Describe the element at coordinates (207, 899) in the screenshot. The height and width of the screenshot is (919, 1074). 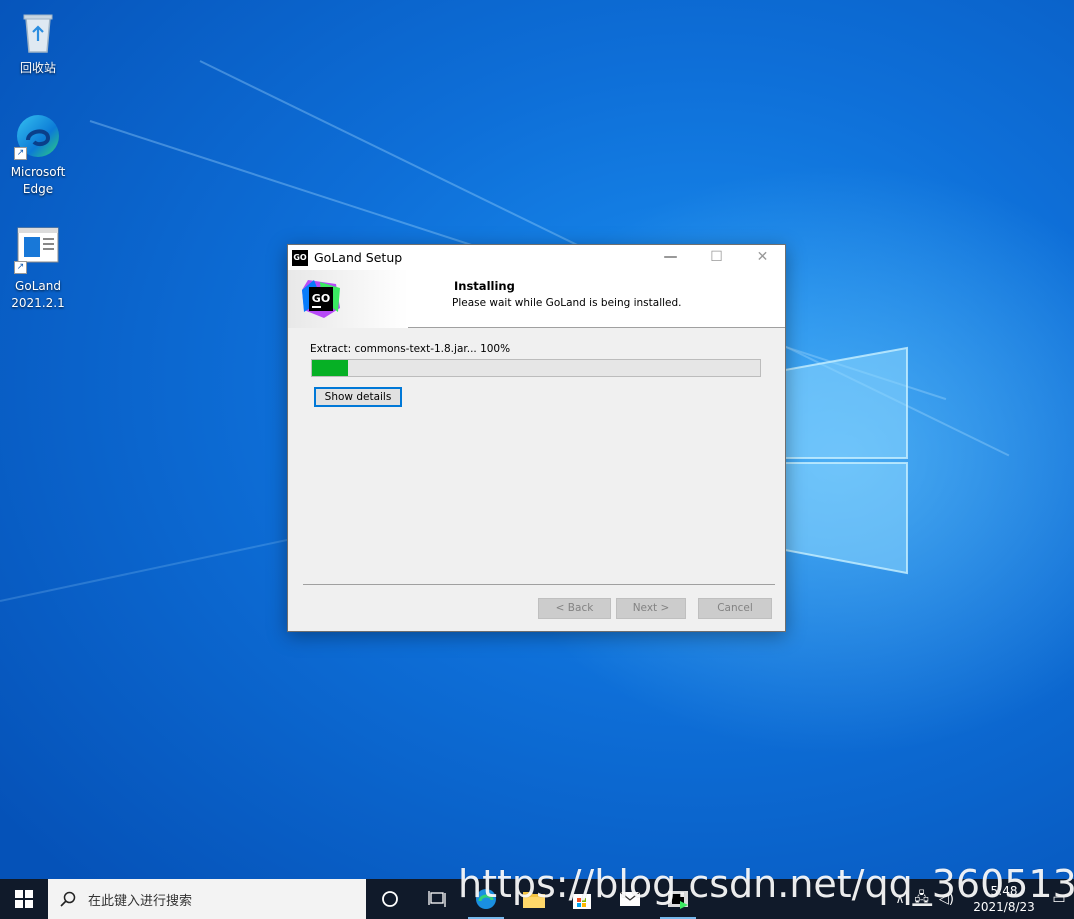
I see `taskbar-search-box: 在此键入进行搜索` at that location.